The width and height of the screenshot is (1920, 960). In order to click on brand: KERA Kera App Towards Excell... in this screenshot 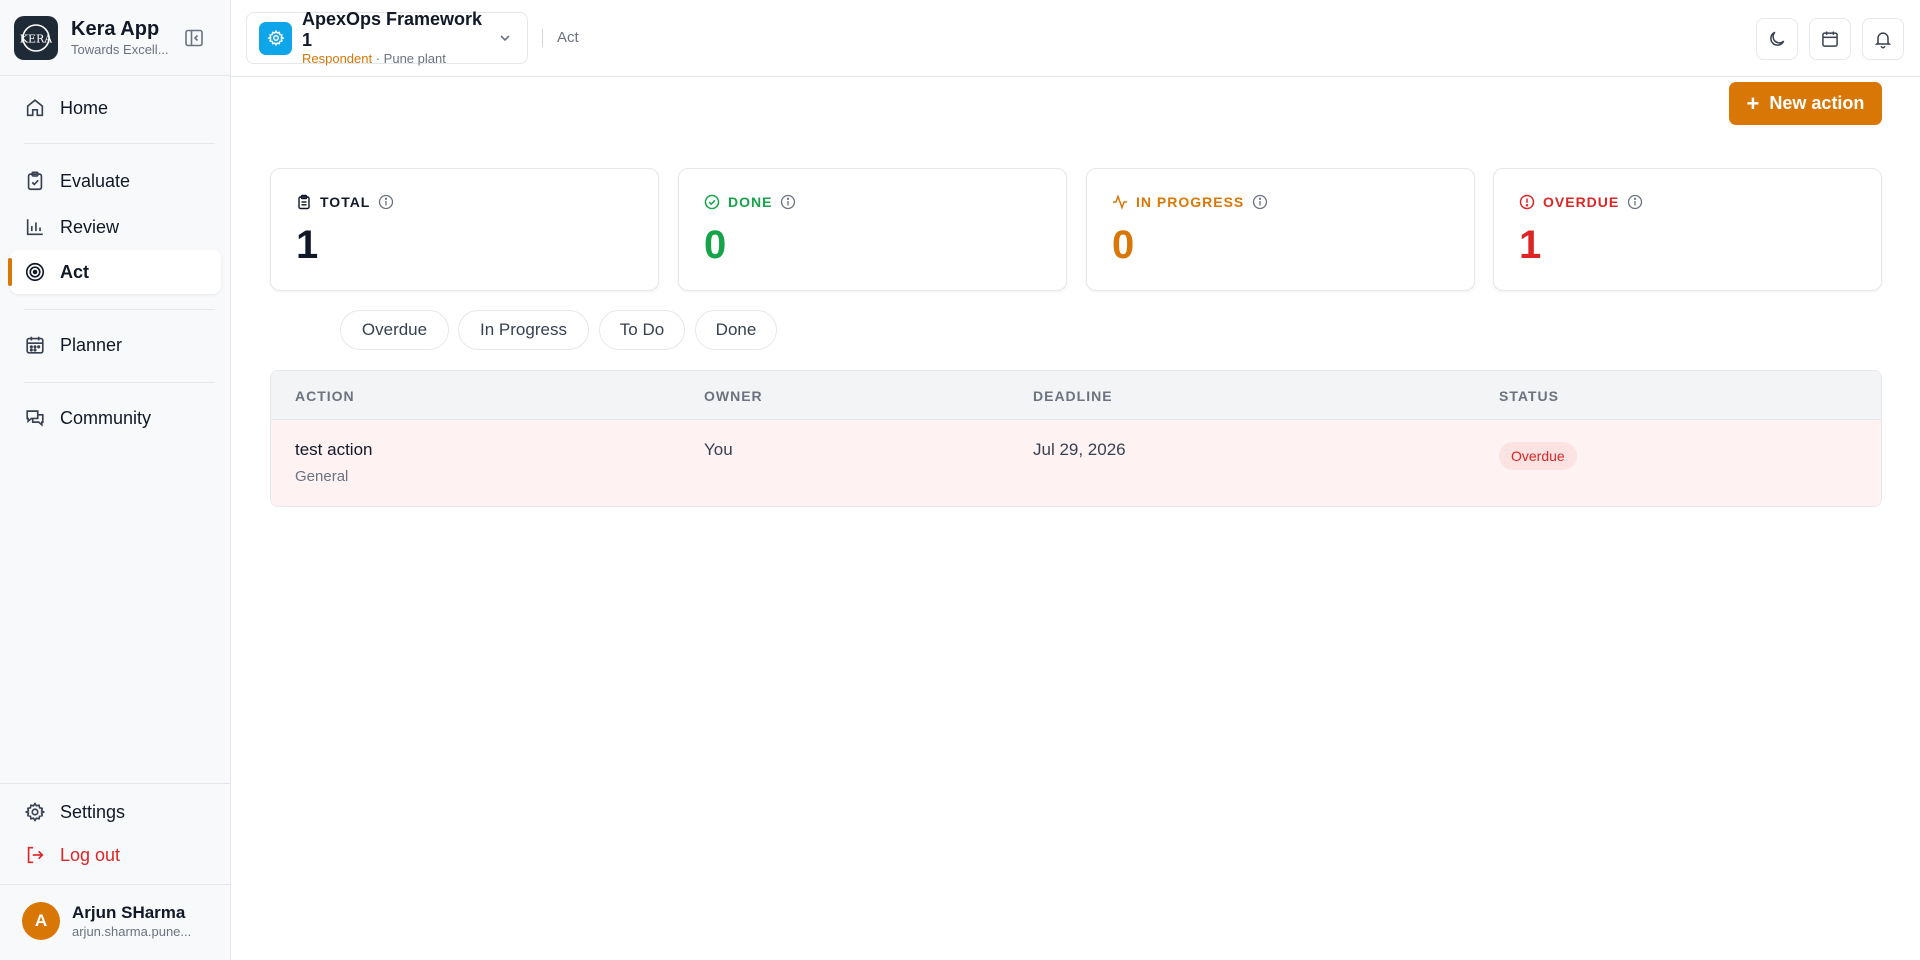, I will do `click(115, 38)`.